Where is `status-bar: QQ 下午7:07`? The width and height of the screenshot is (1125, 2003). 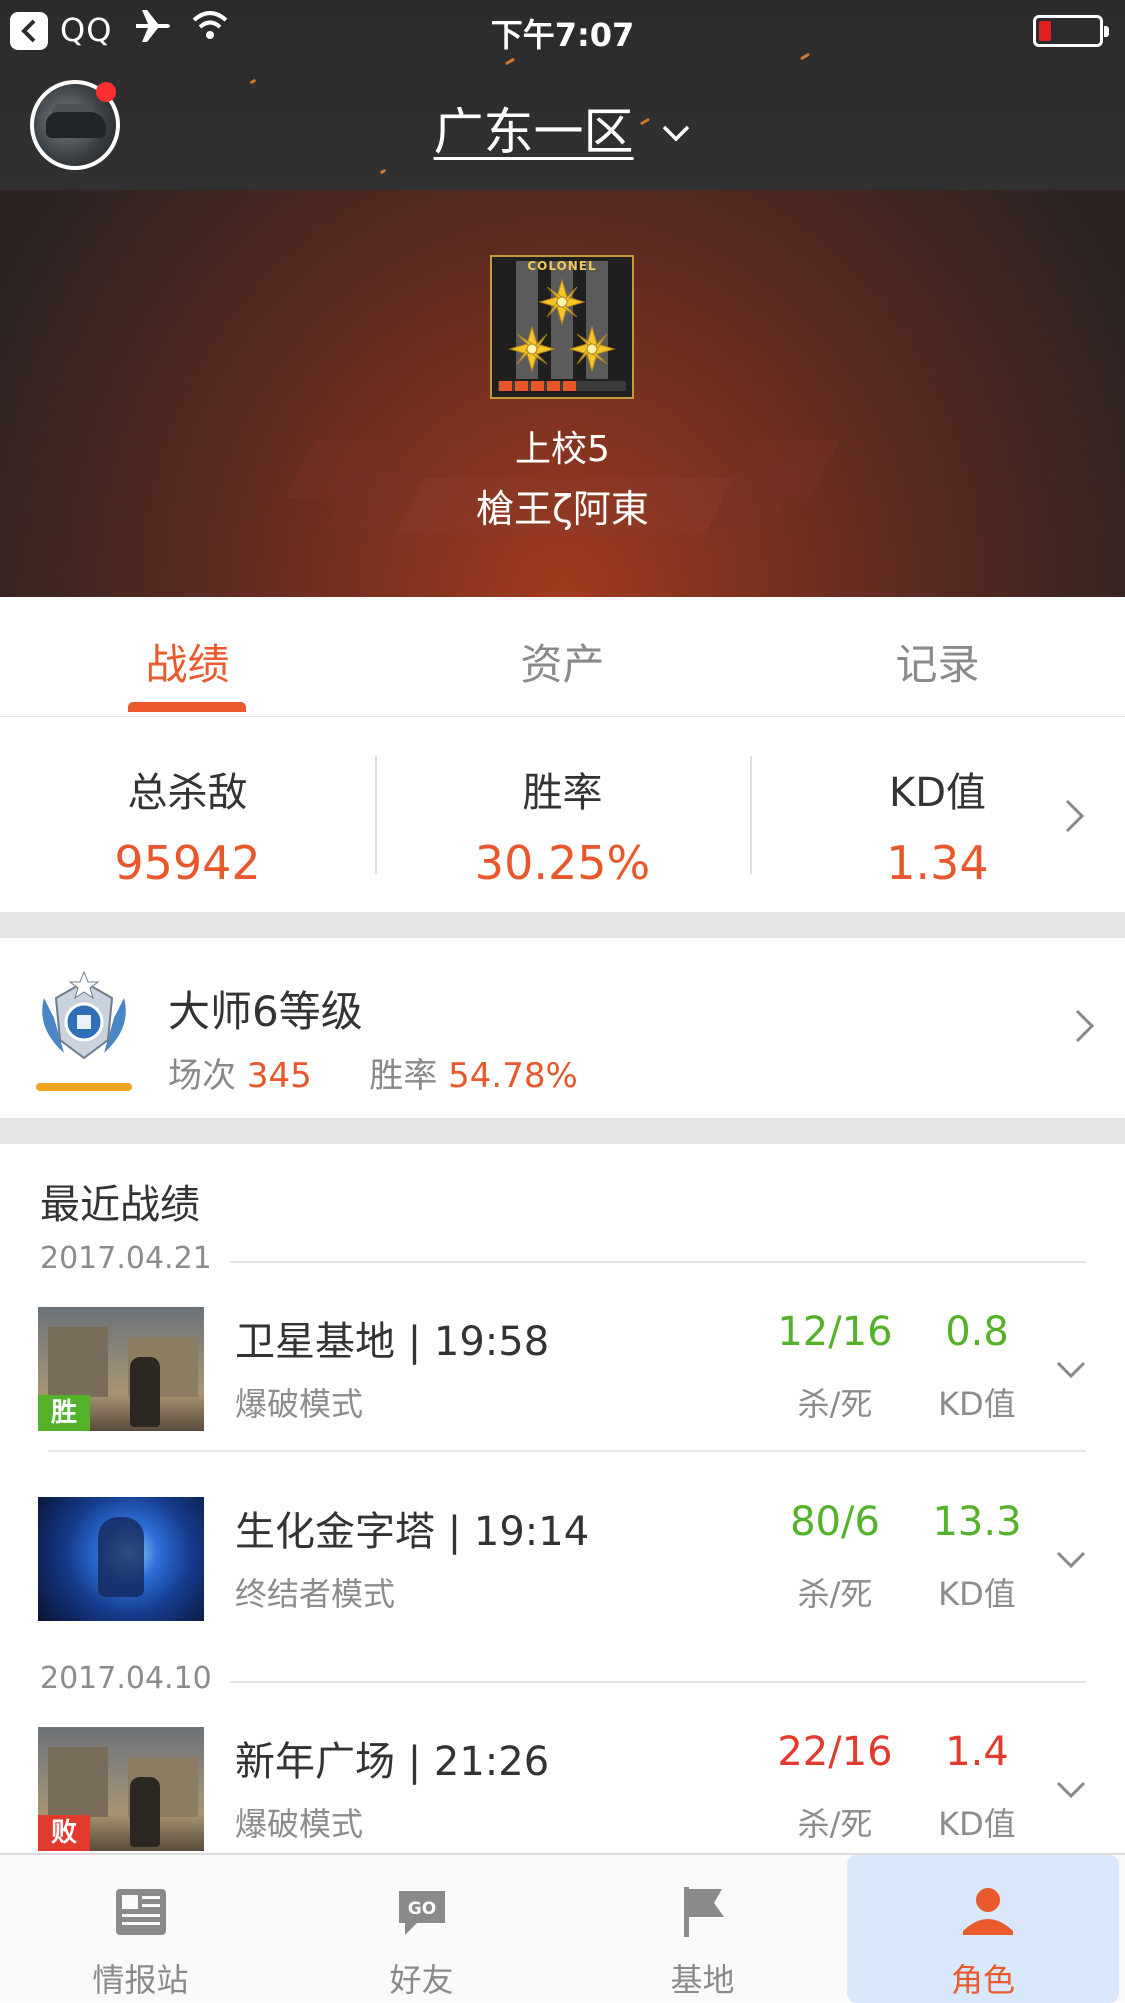 status-bar: QQ 下午7:07 is located at coordinates (562, 30).